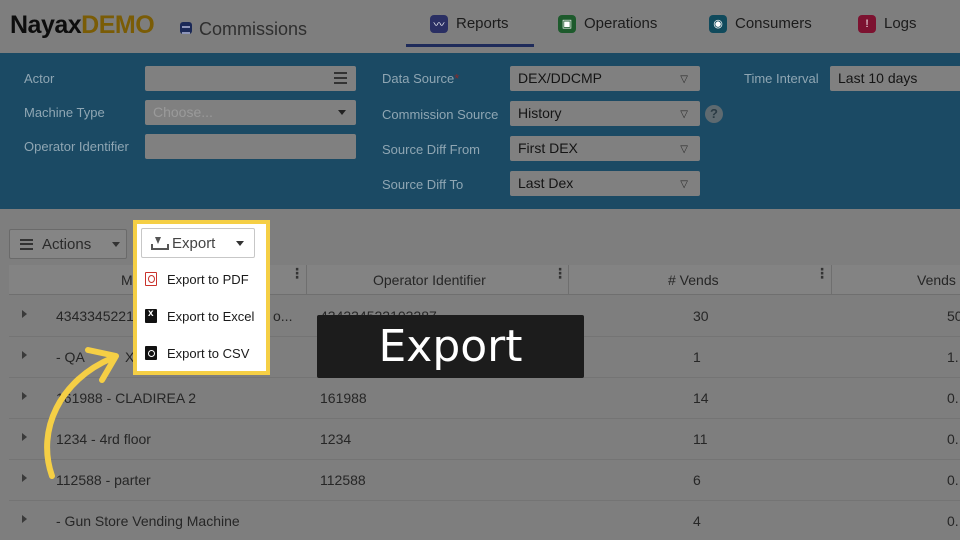 Image resolution: width=960 pixels, height=540 pixels. Describe the element at coordinates (936, 280) in the screenshot. I see `column-header-vends: Vends` at that location.